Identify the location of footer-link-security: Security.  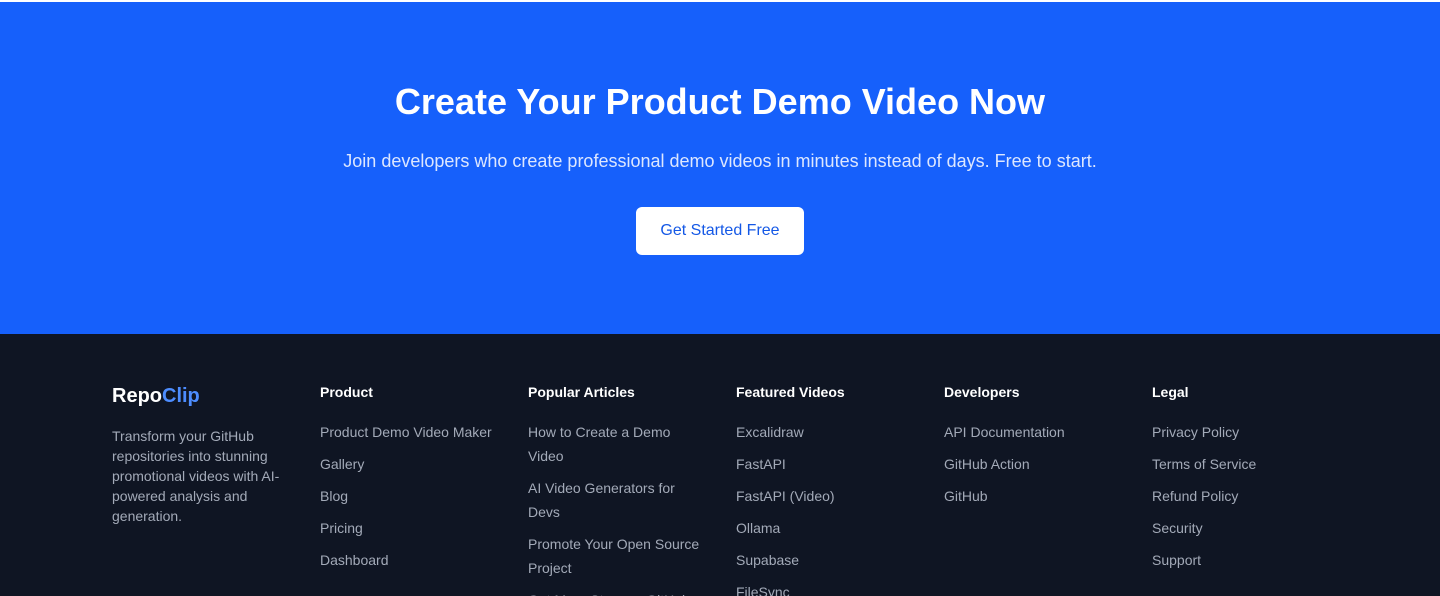
(1247, 528).